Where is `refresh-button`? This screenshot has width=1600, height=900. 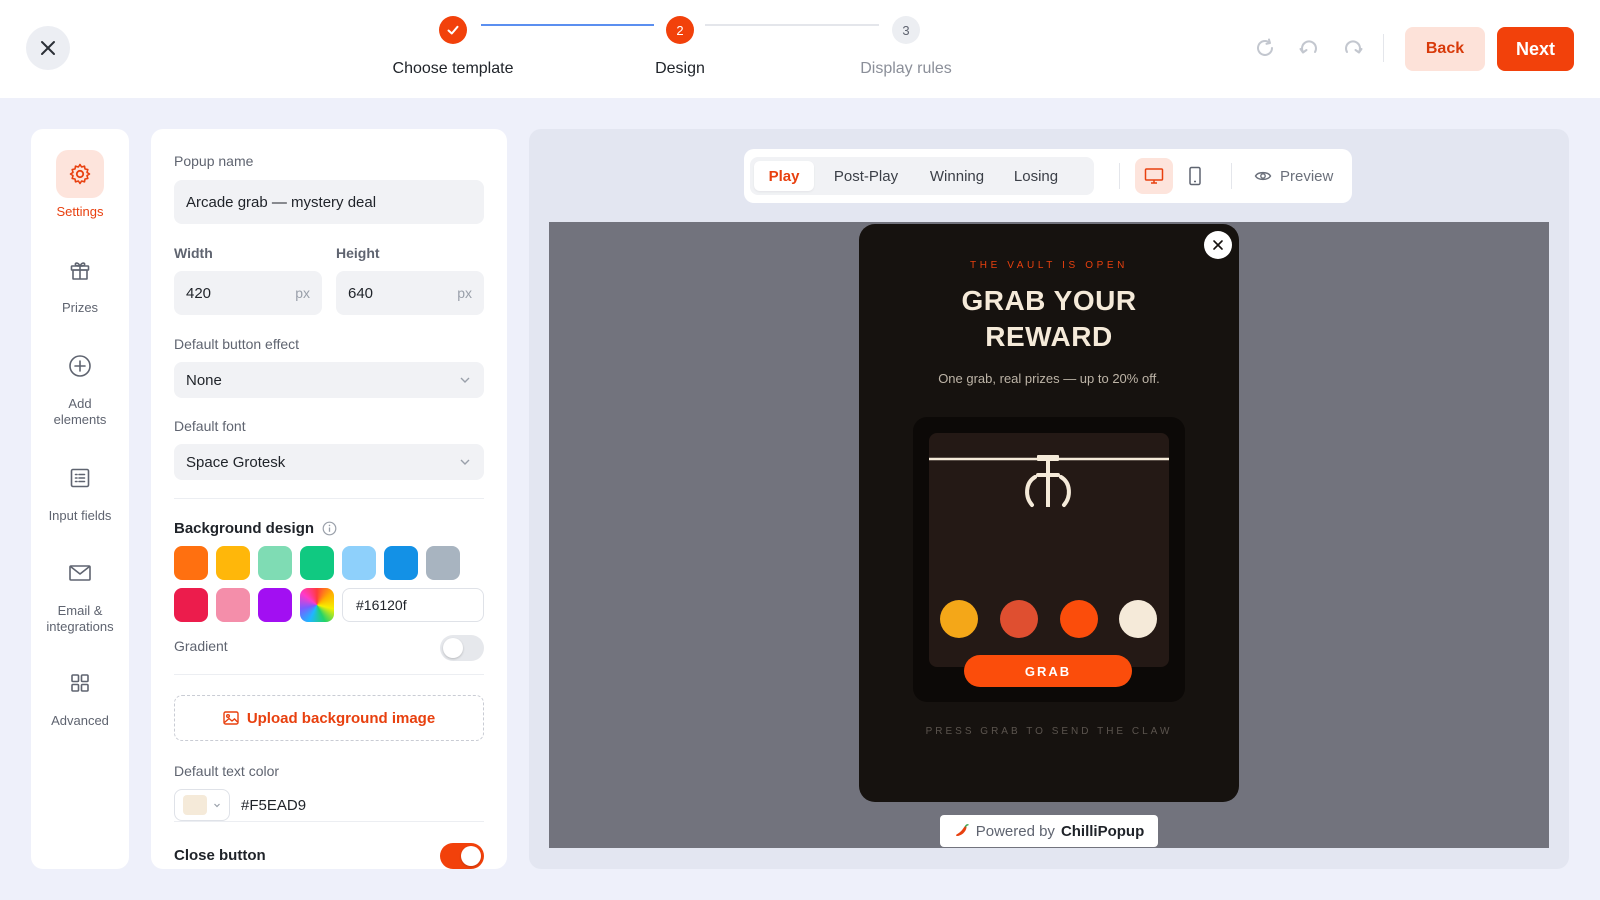 refresh-button is located at coordinates (1265, 48).